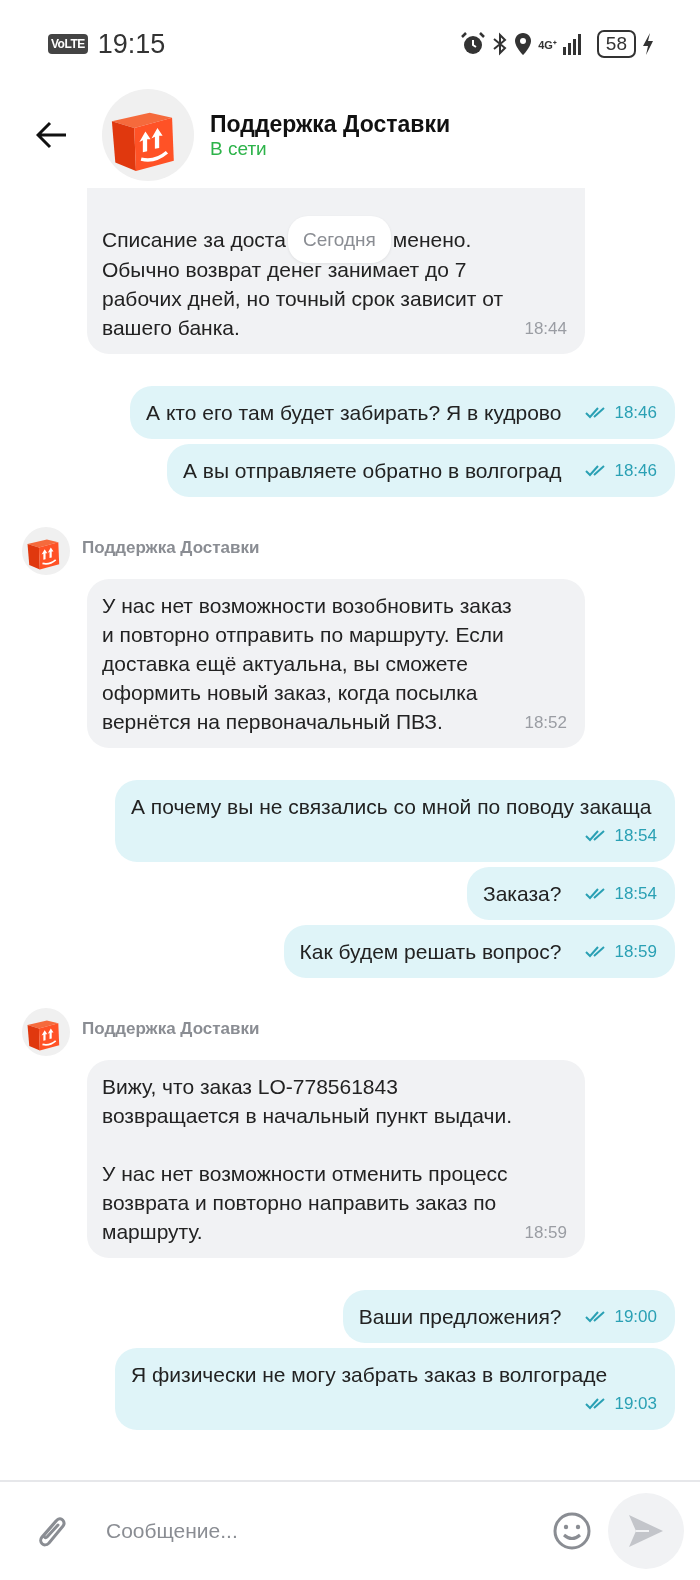 This screenshot has height=1580, width=700. Describe the element at coordinates (339, 239) in the screenshot. I see `date-divider: Сегодня` at that location.